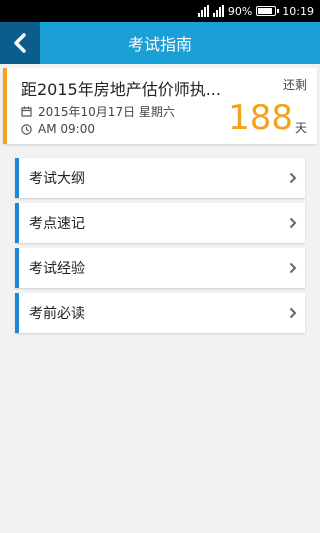 The image size is (320, 533). What do you see at coordinates (26, 111) in the screenshot?
I see `calendar-icon` at bounding box center [26, 111].